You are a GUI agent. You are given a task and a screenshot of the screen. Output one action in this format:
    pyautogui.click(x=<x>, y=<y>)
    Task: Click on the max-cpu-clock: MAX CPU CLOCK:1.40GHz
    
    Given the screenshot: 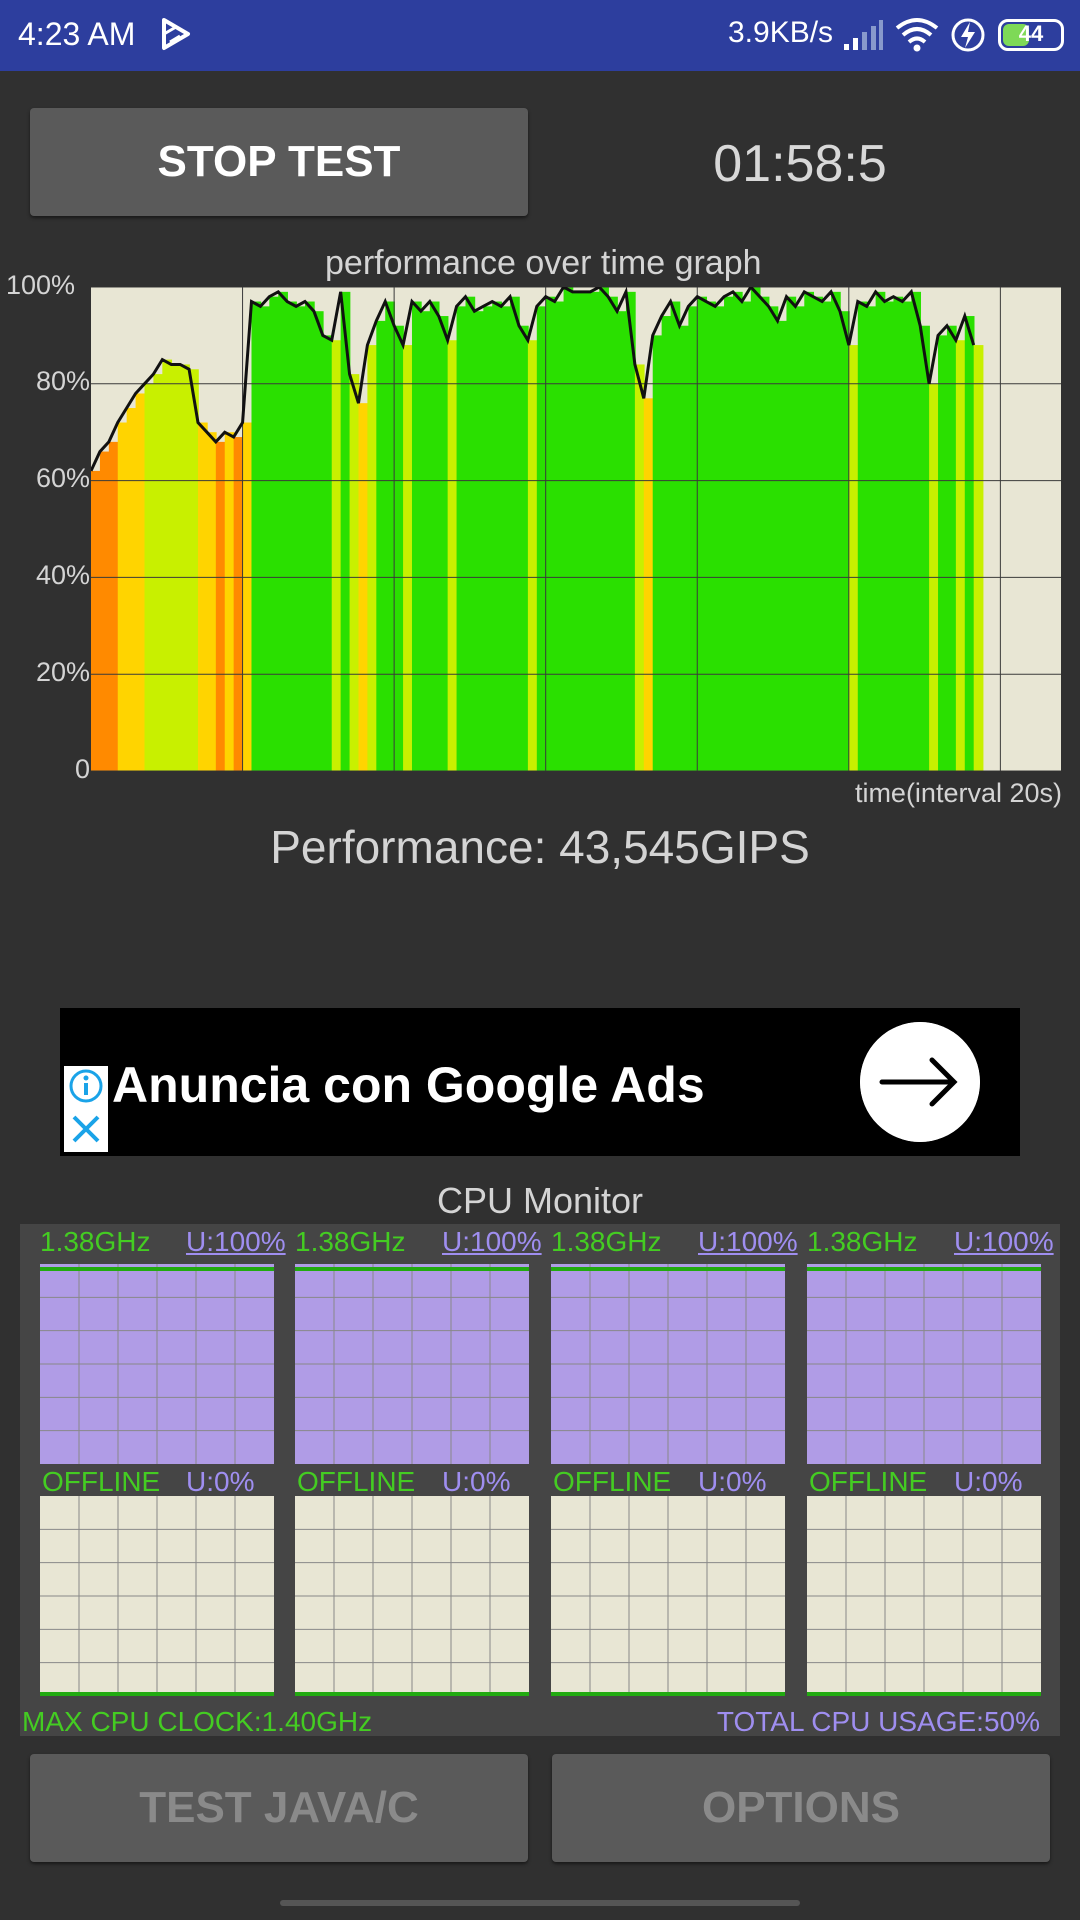 What is the action you would take?
    pyautogui.click(x=197, y=1721)
    